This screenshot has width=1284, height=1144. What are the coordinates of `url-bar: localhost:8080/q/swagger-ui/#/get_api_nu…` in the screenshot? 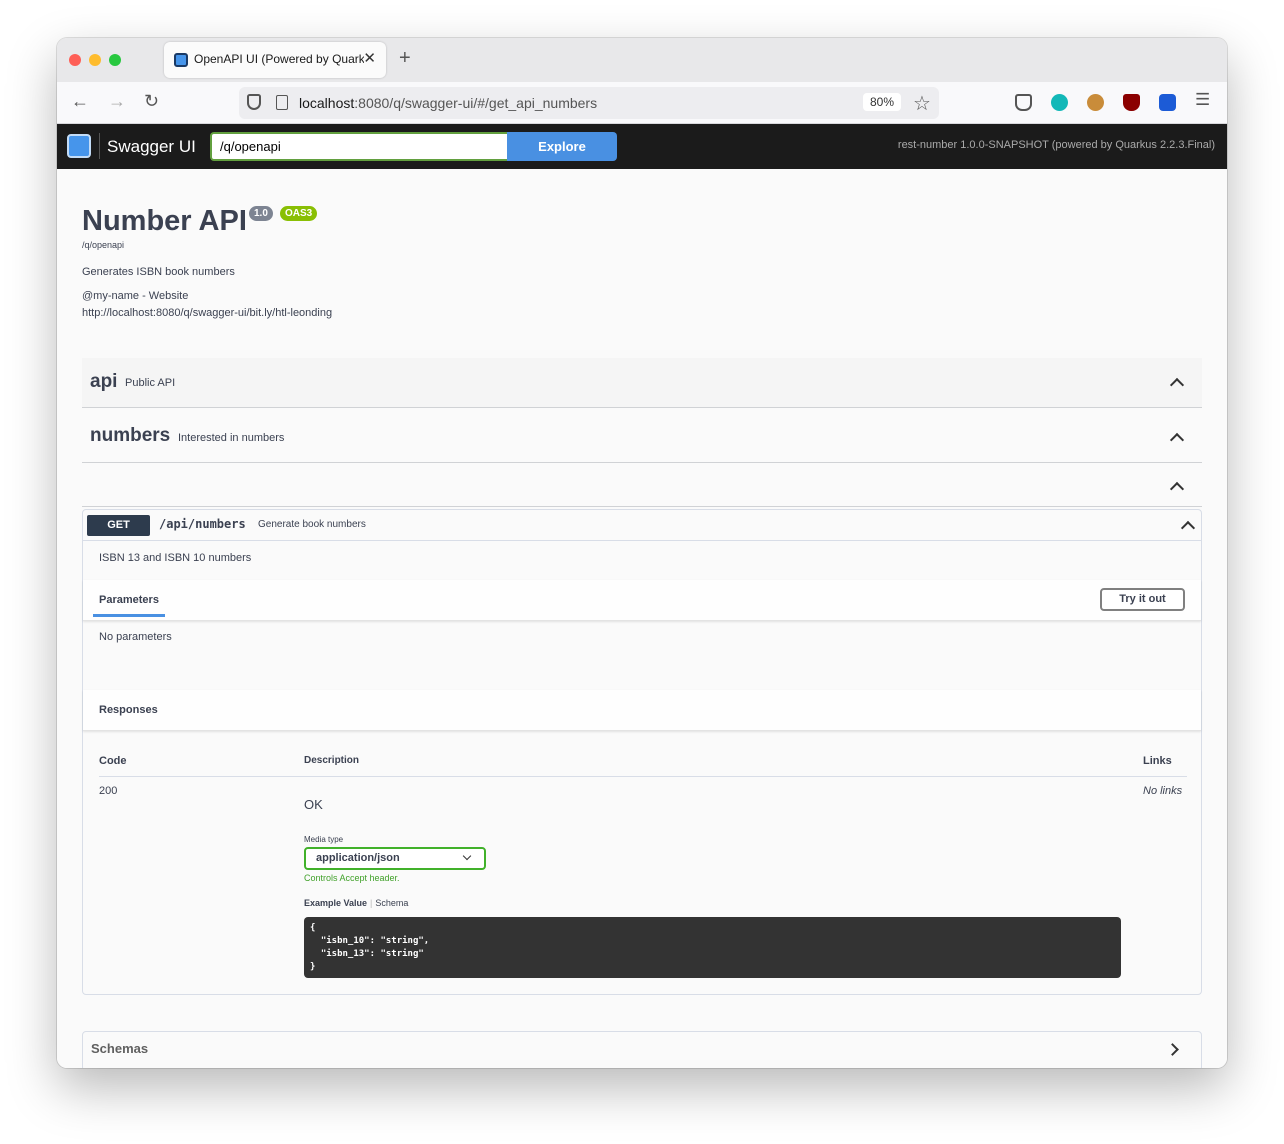 It's located at (589, 103).